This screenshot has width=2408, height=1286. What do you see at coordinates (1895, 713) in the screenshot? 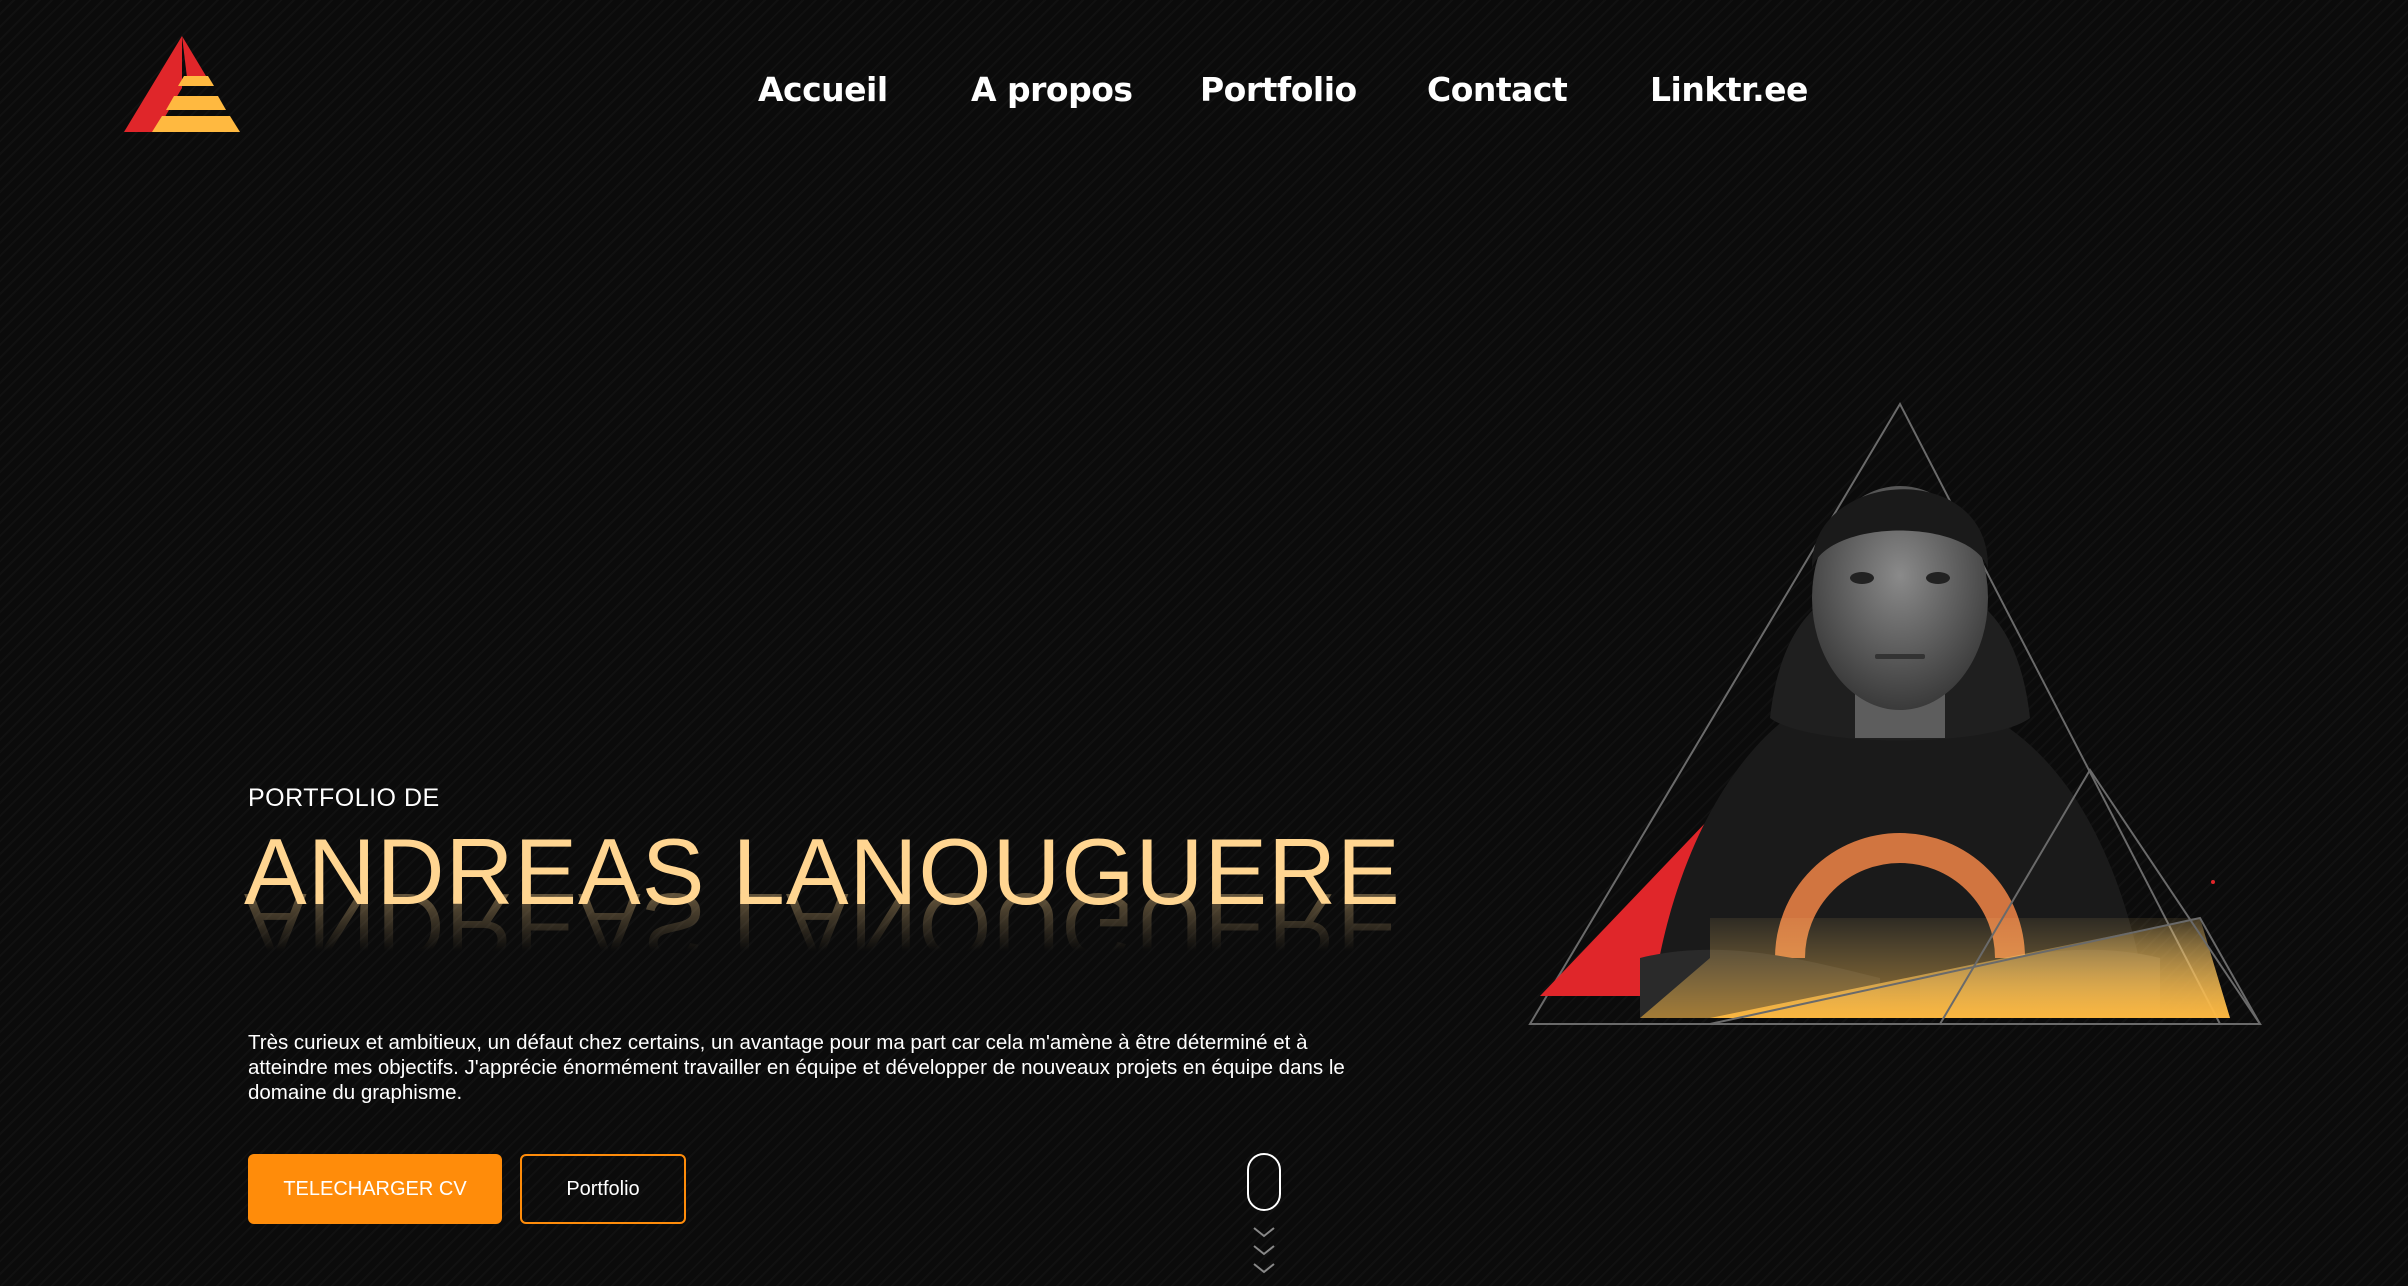
I see `hero-portrait-graphic` at bounding box center [1895, 713].